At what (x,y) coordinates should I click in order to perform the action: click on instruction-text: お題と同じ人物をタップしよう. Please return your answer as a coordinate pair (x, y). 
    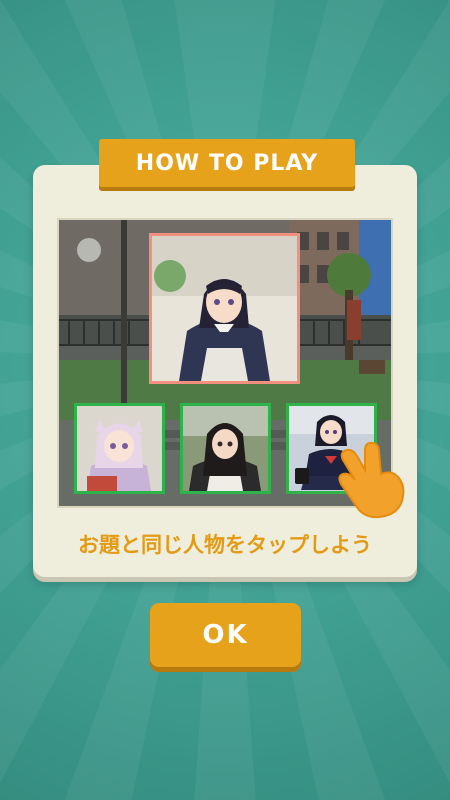
    Looking at the image, I should click on (225, 545).